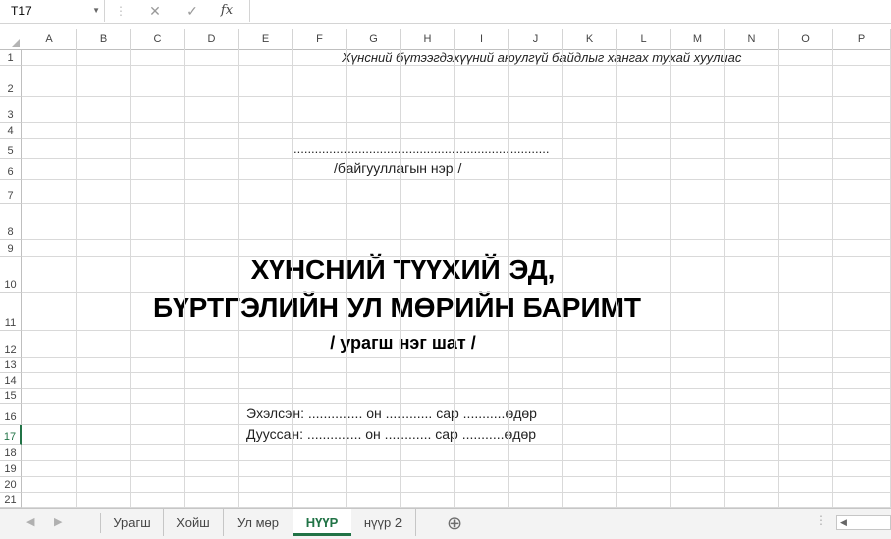 The image size is (891, 539). Describe the element at coordinates (21, 11) in the screenshot. I see `name-box-value: T17` at that location.